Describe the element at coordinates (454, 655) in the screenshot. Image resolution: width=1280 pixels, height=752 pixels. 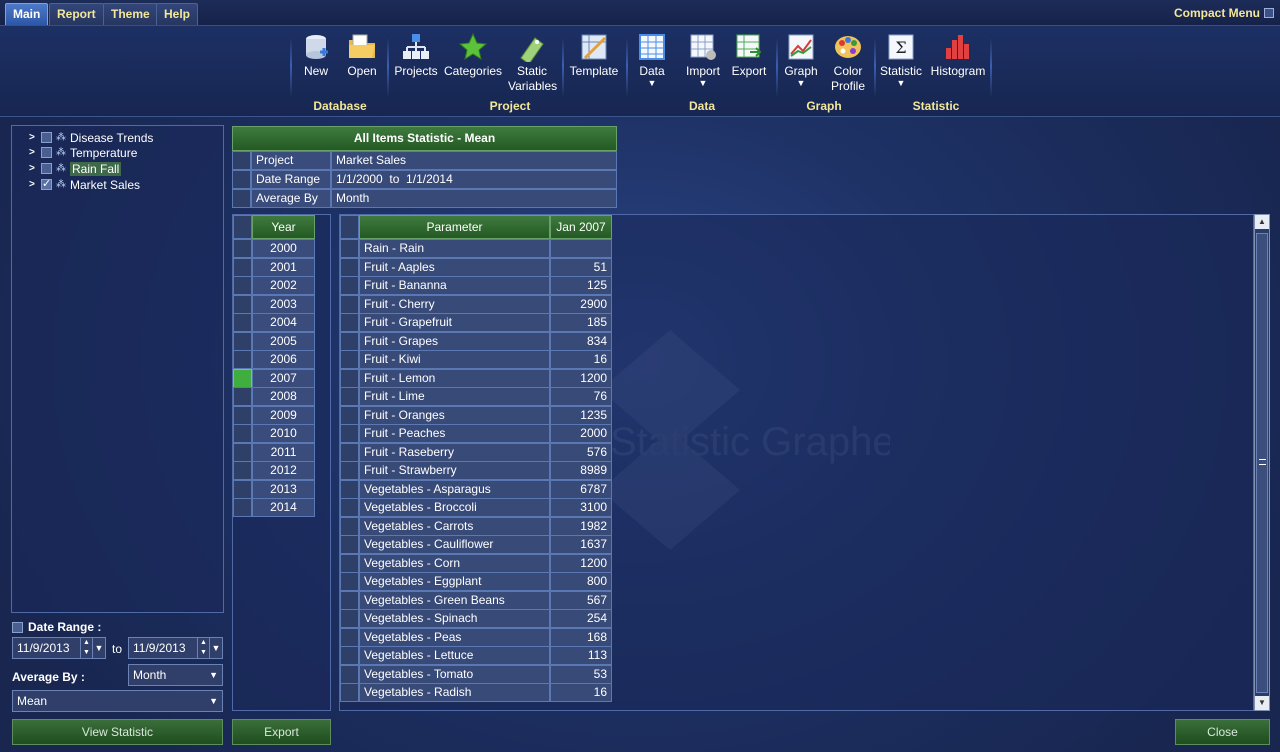
I see `parameter-cell: Vegetables - Lettuce` at that location.